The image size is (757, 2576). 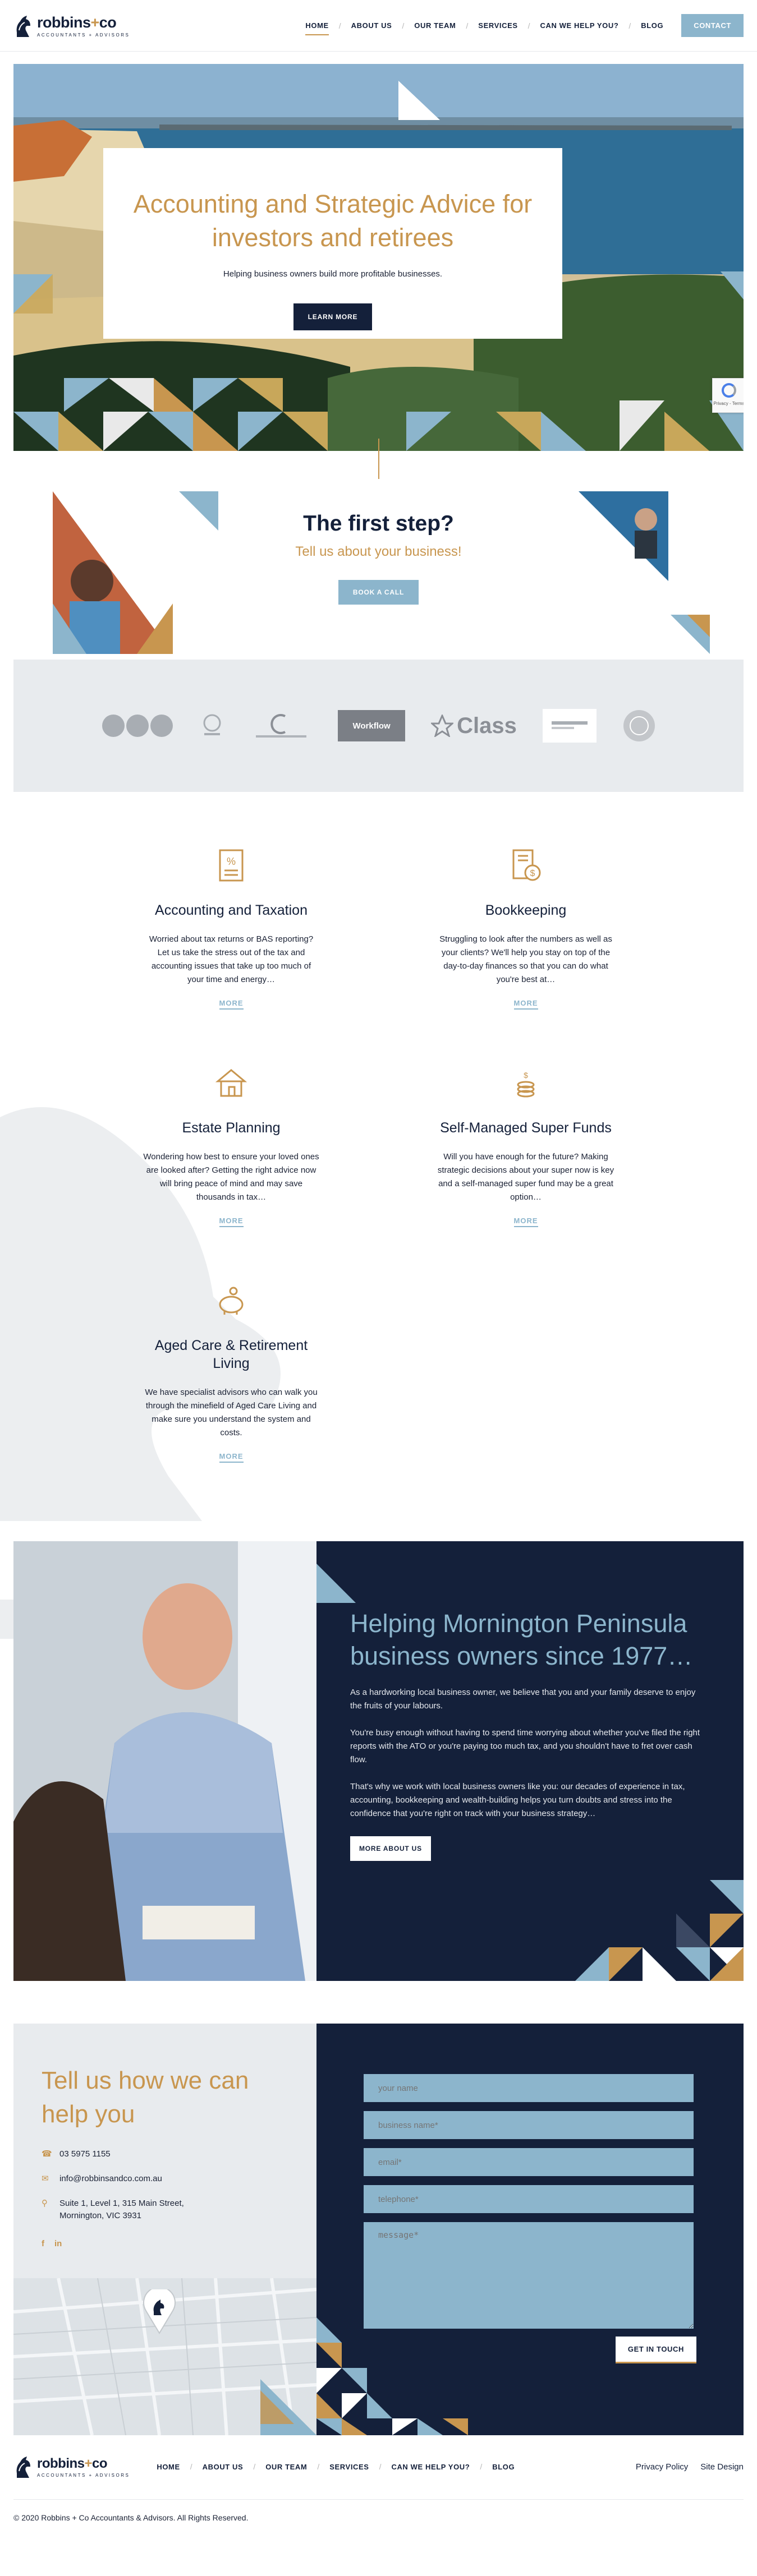 I want to click on facebook-icon: f, so click(x=43, y=2243).